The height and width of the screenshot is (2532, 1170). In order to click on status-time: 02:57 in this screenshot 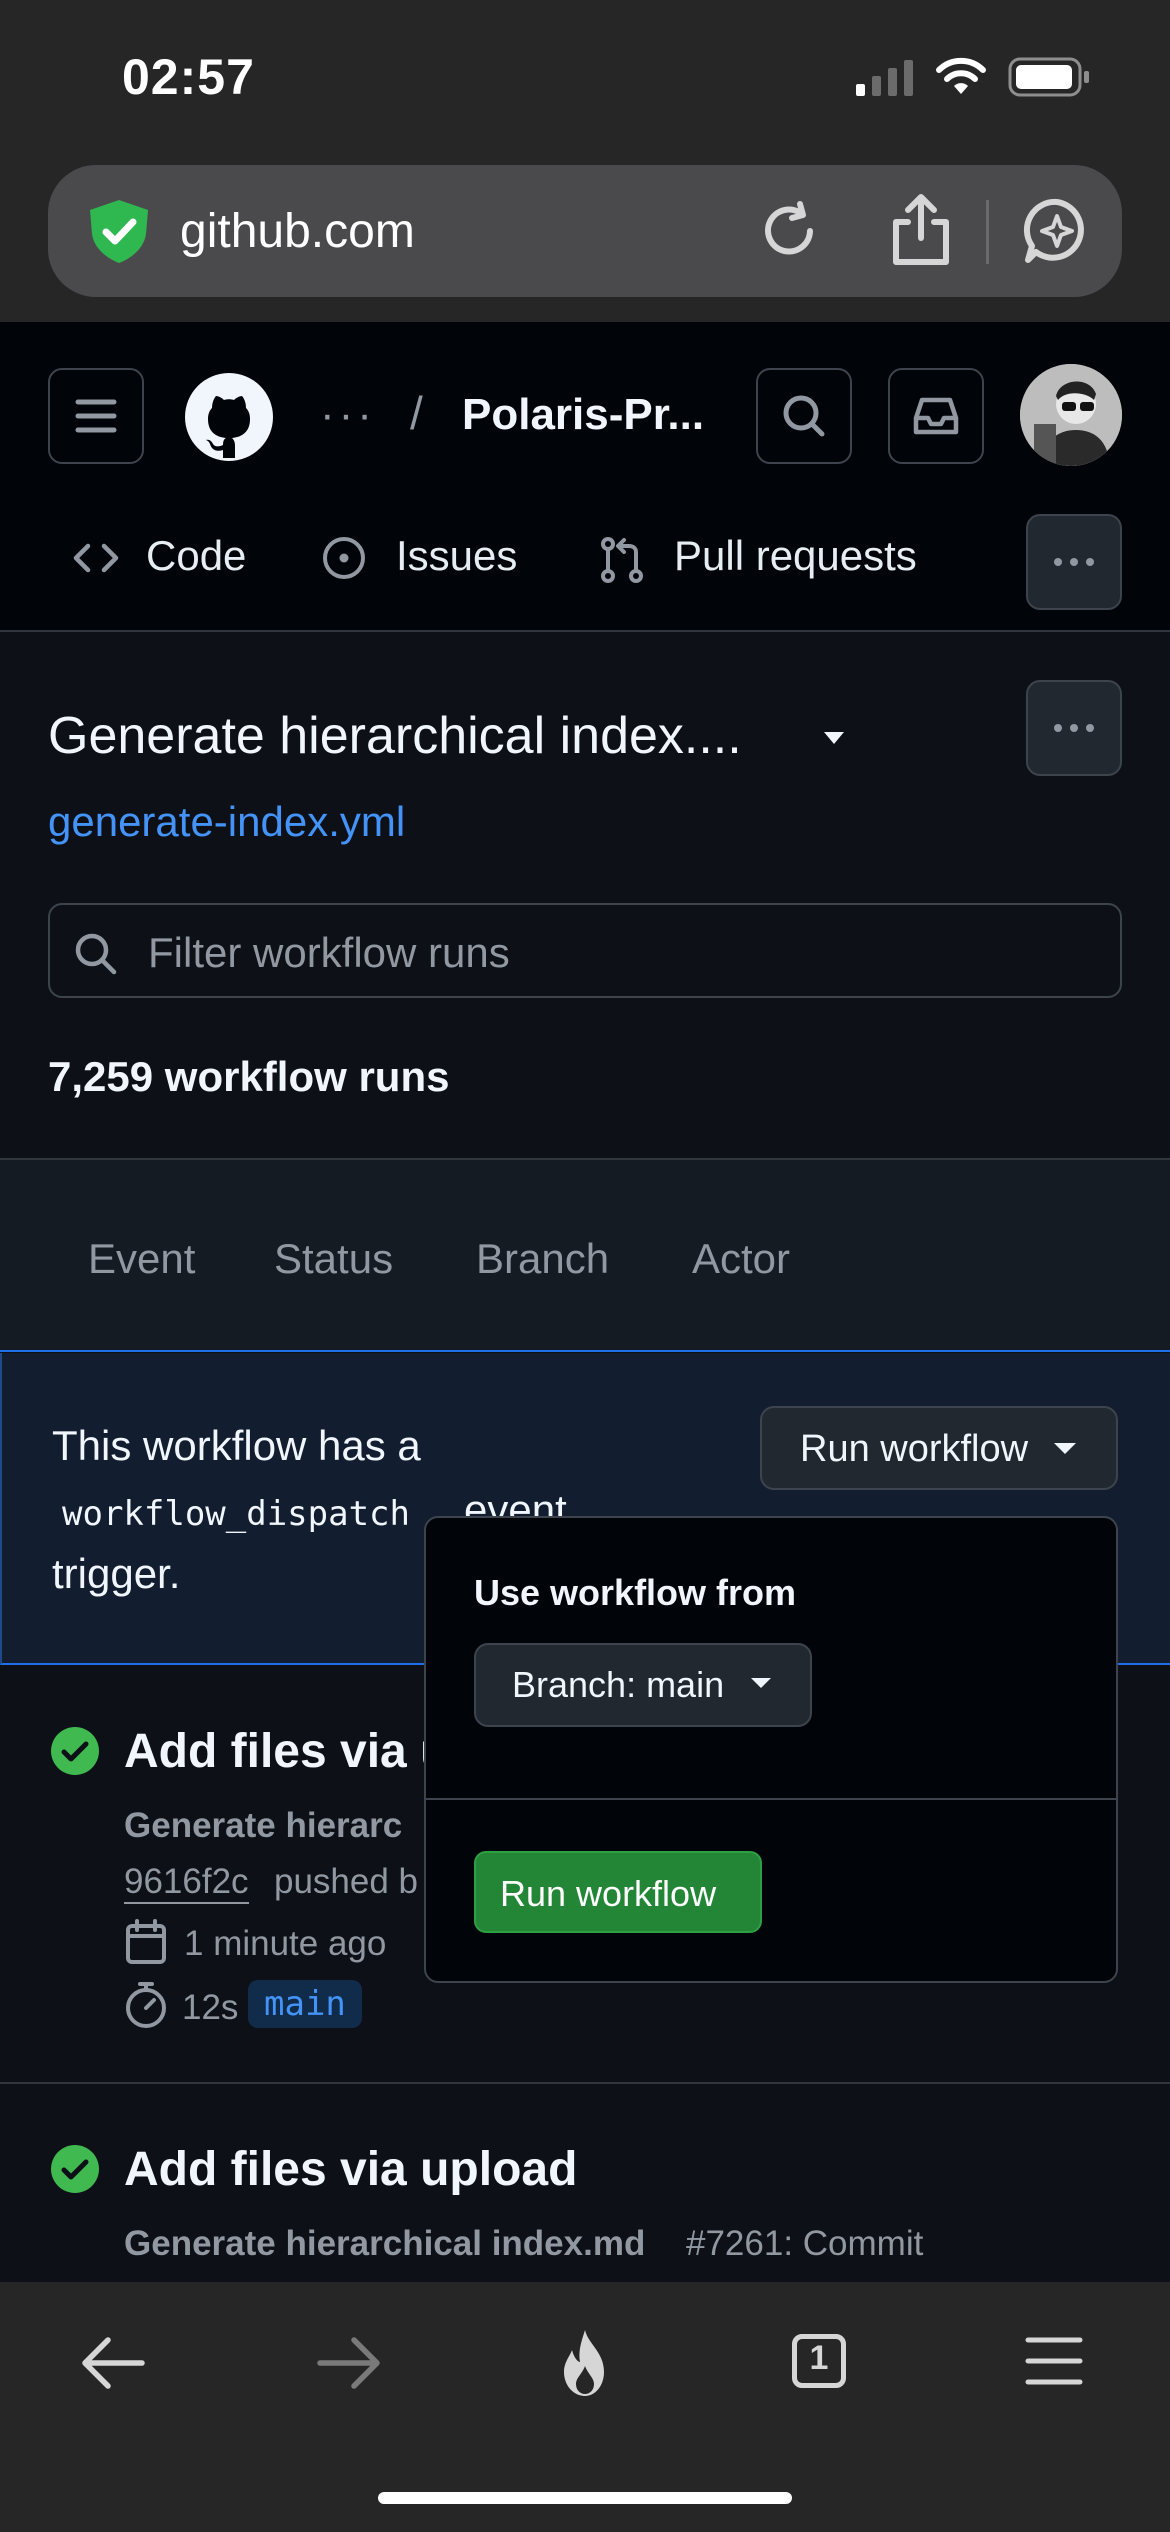, I will do `click(188, 77)`.